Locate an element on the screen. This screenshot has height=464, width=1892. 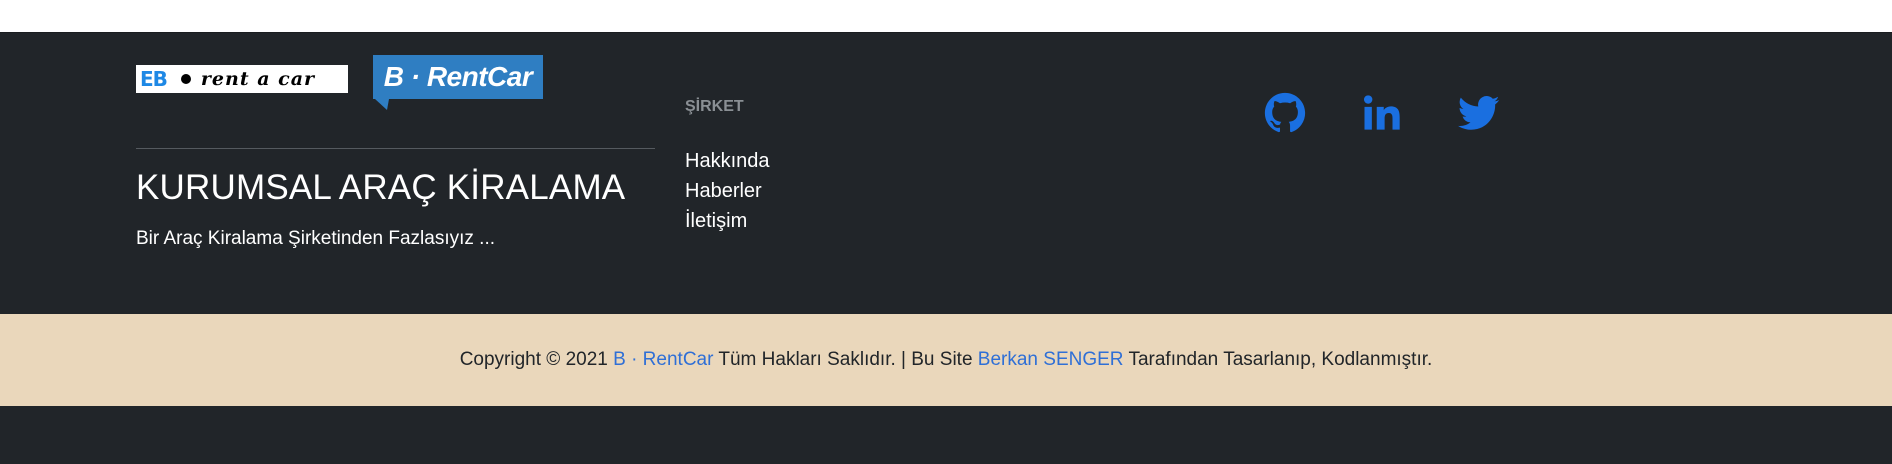
footer-logos: EB rent a car B · RentCar is located at coordinates (339, 82).